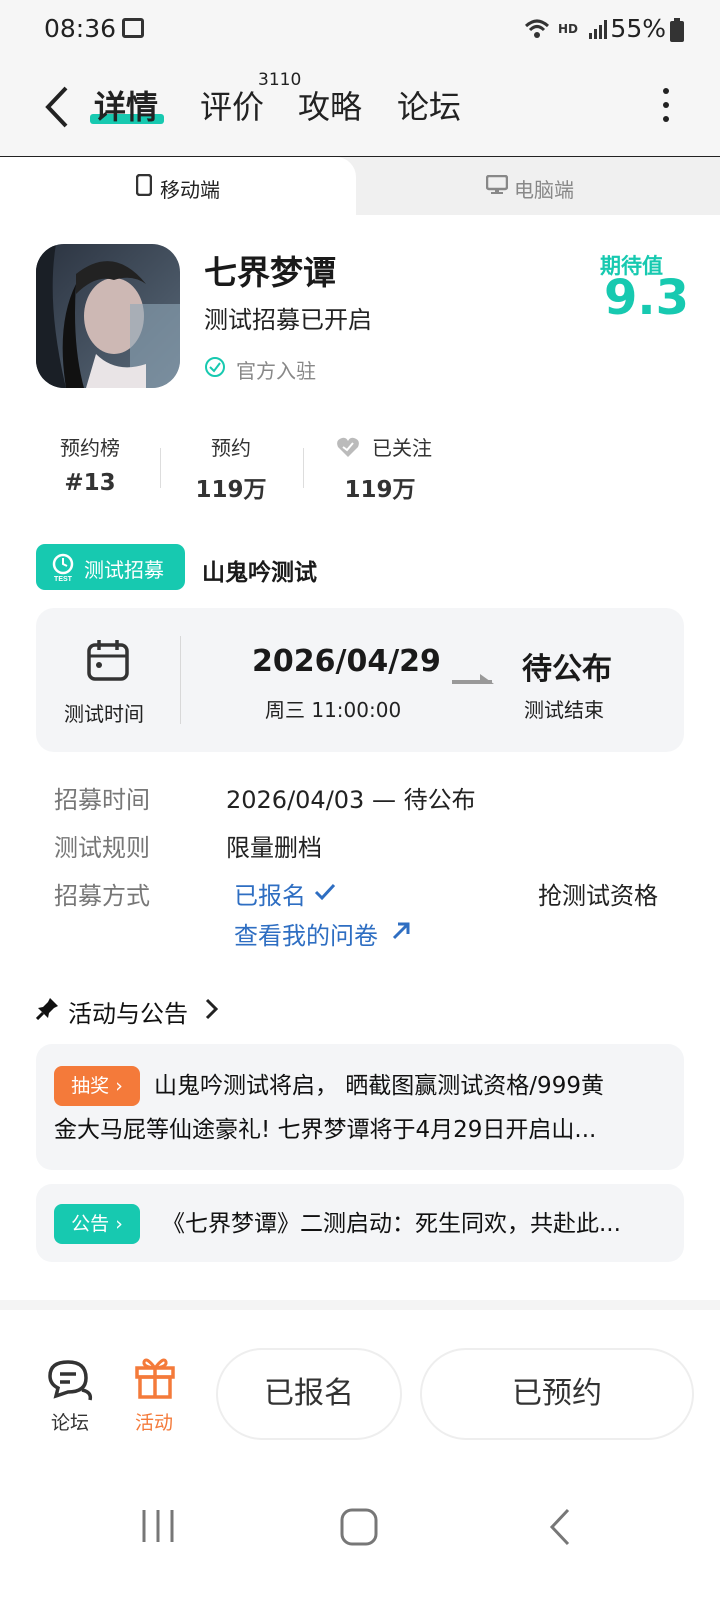 The image size is (720, 1600). I want to click on official-label: 官方入驻, so click(276, 371).